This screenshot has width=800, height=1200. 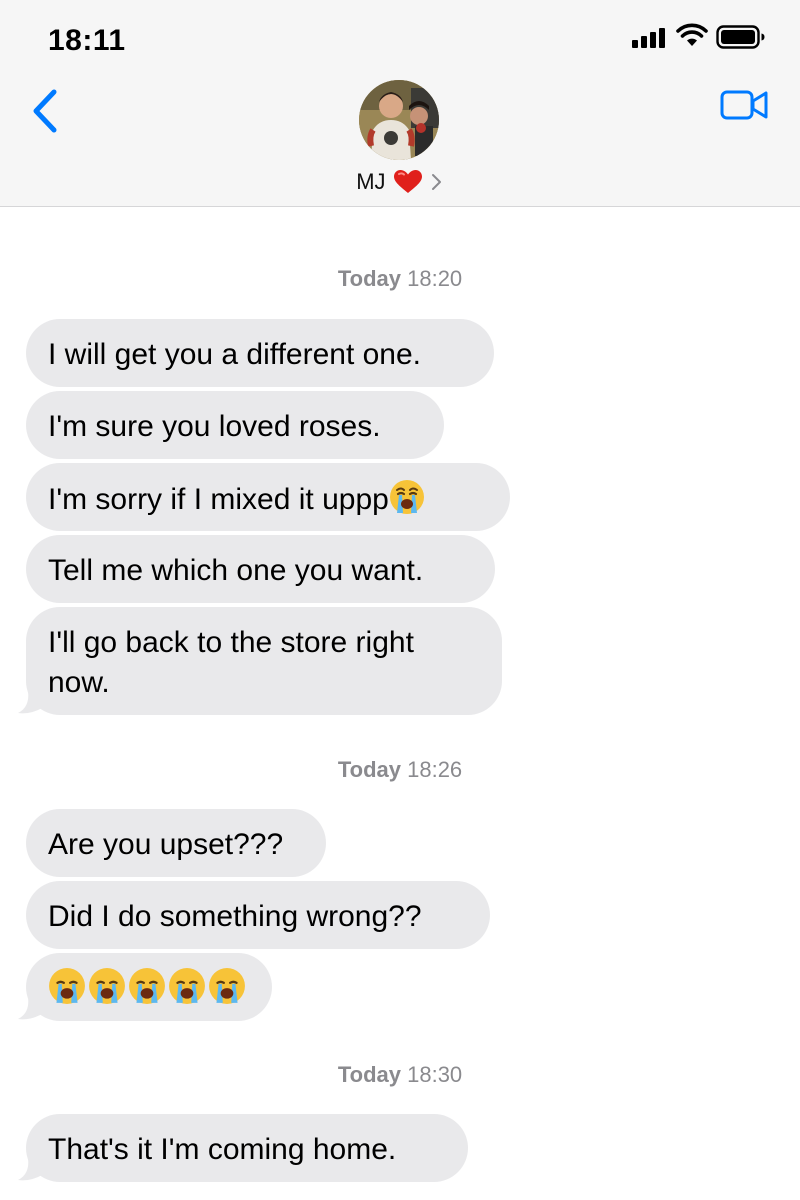 I want to click on message-bubble: I will get you a different one., so click(x=260, y=353).